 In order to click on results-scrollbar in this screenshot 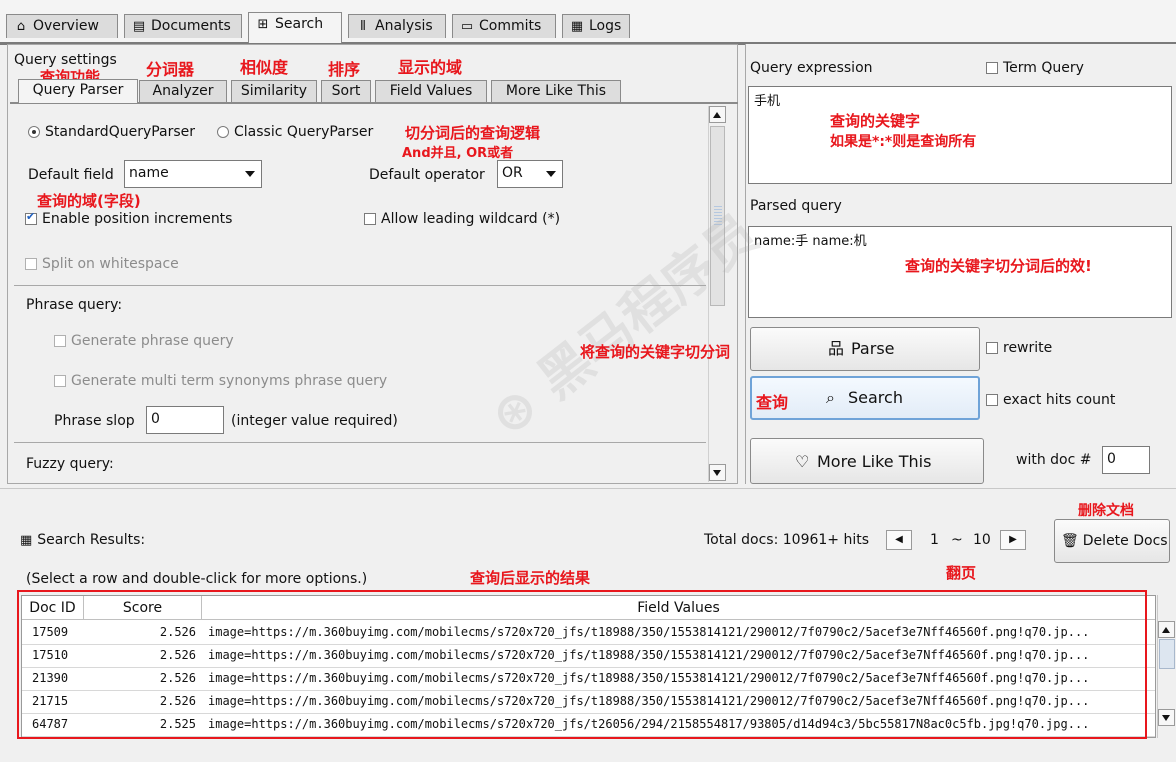, I will do `click(1166, 666)`.